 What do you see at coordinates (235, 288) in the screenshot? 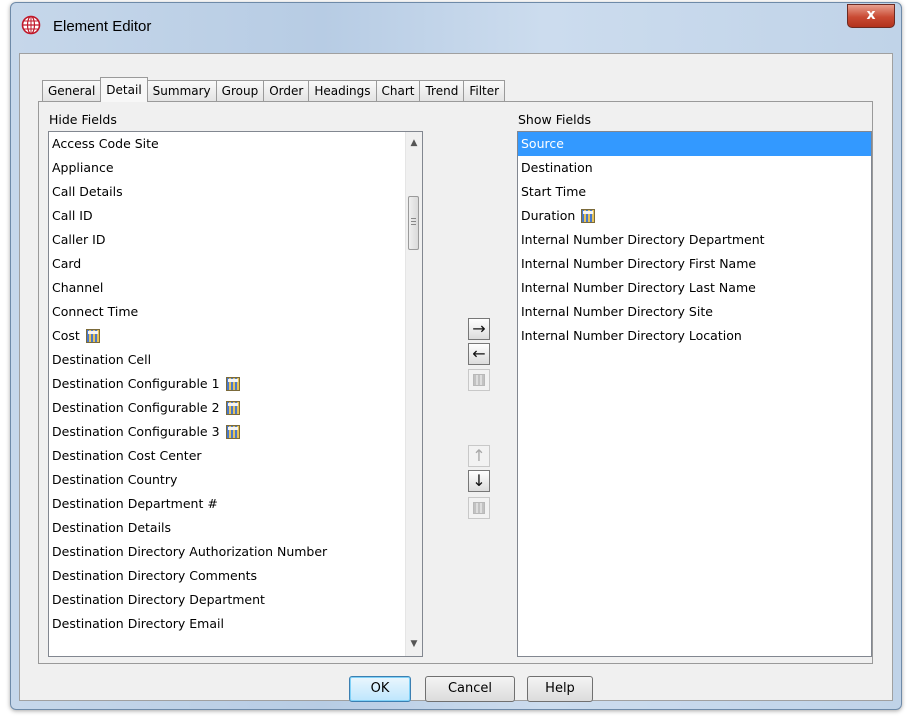
I see `list-item: Channel` at bounding box center [235, 288].